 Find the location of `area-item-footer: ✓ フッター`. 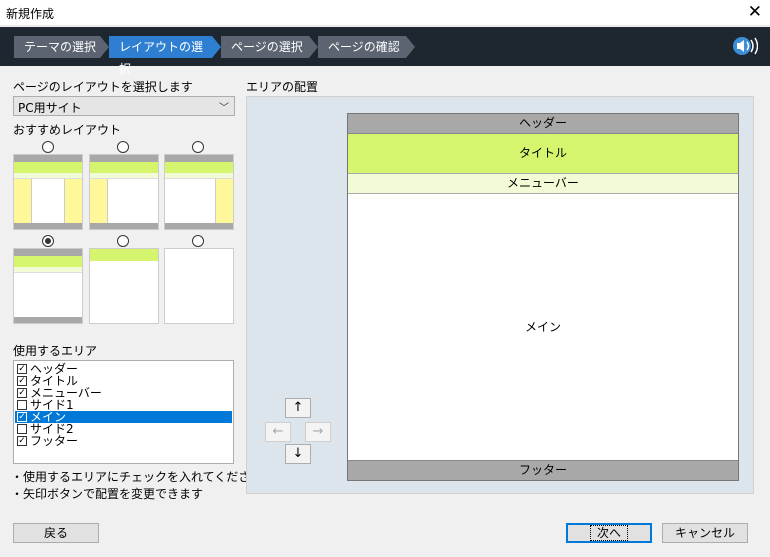

area-item-footer: ✓ フッター is located at coordinates (123, 441).